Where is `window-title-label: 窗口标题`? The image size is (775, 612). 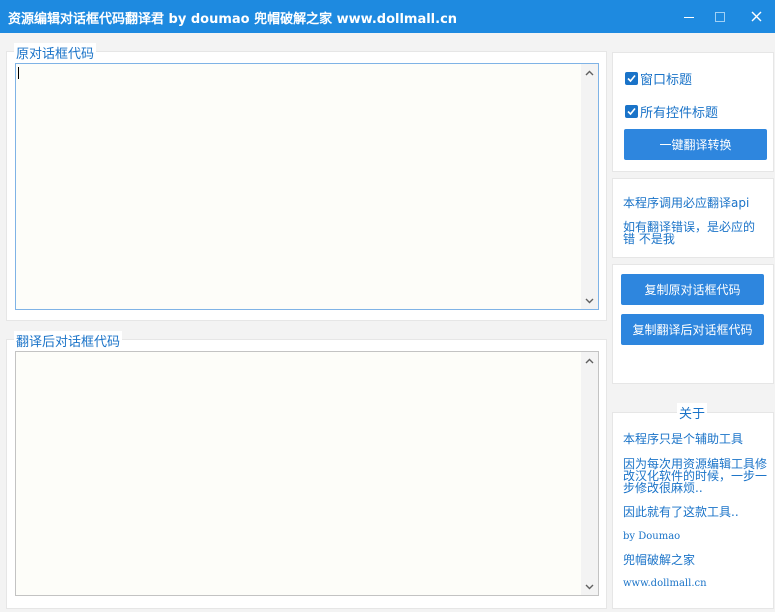
window-title-label: 窗口标题 is located at coordinates (666, 80).